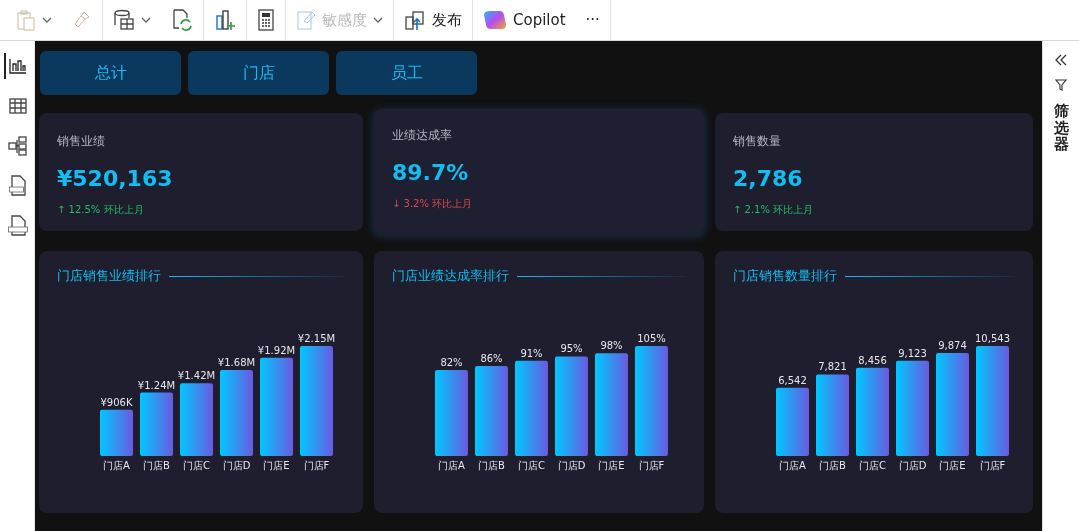 This screenshot has width=1079, height=531. I want to click on chart-title: 门店业绩达成率排行, so click(450, 276).